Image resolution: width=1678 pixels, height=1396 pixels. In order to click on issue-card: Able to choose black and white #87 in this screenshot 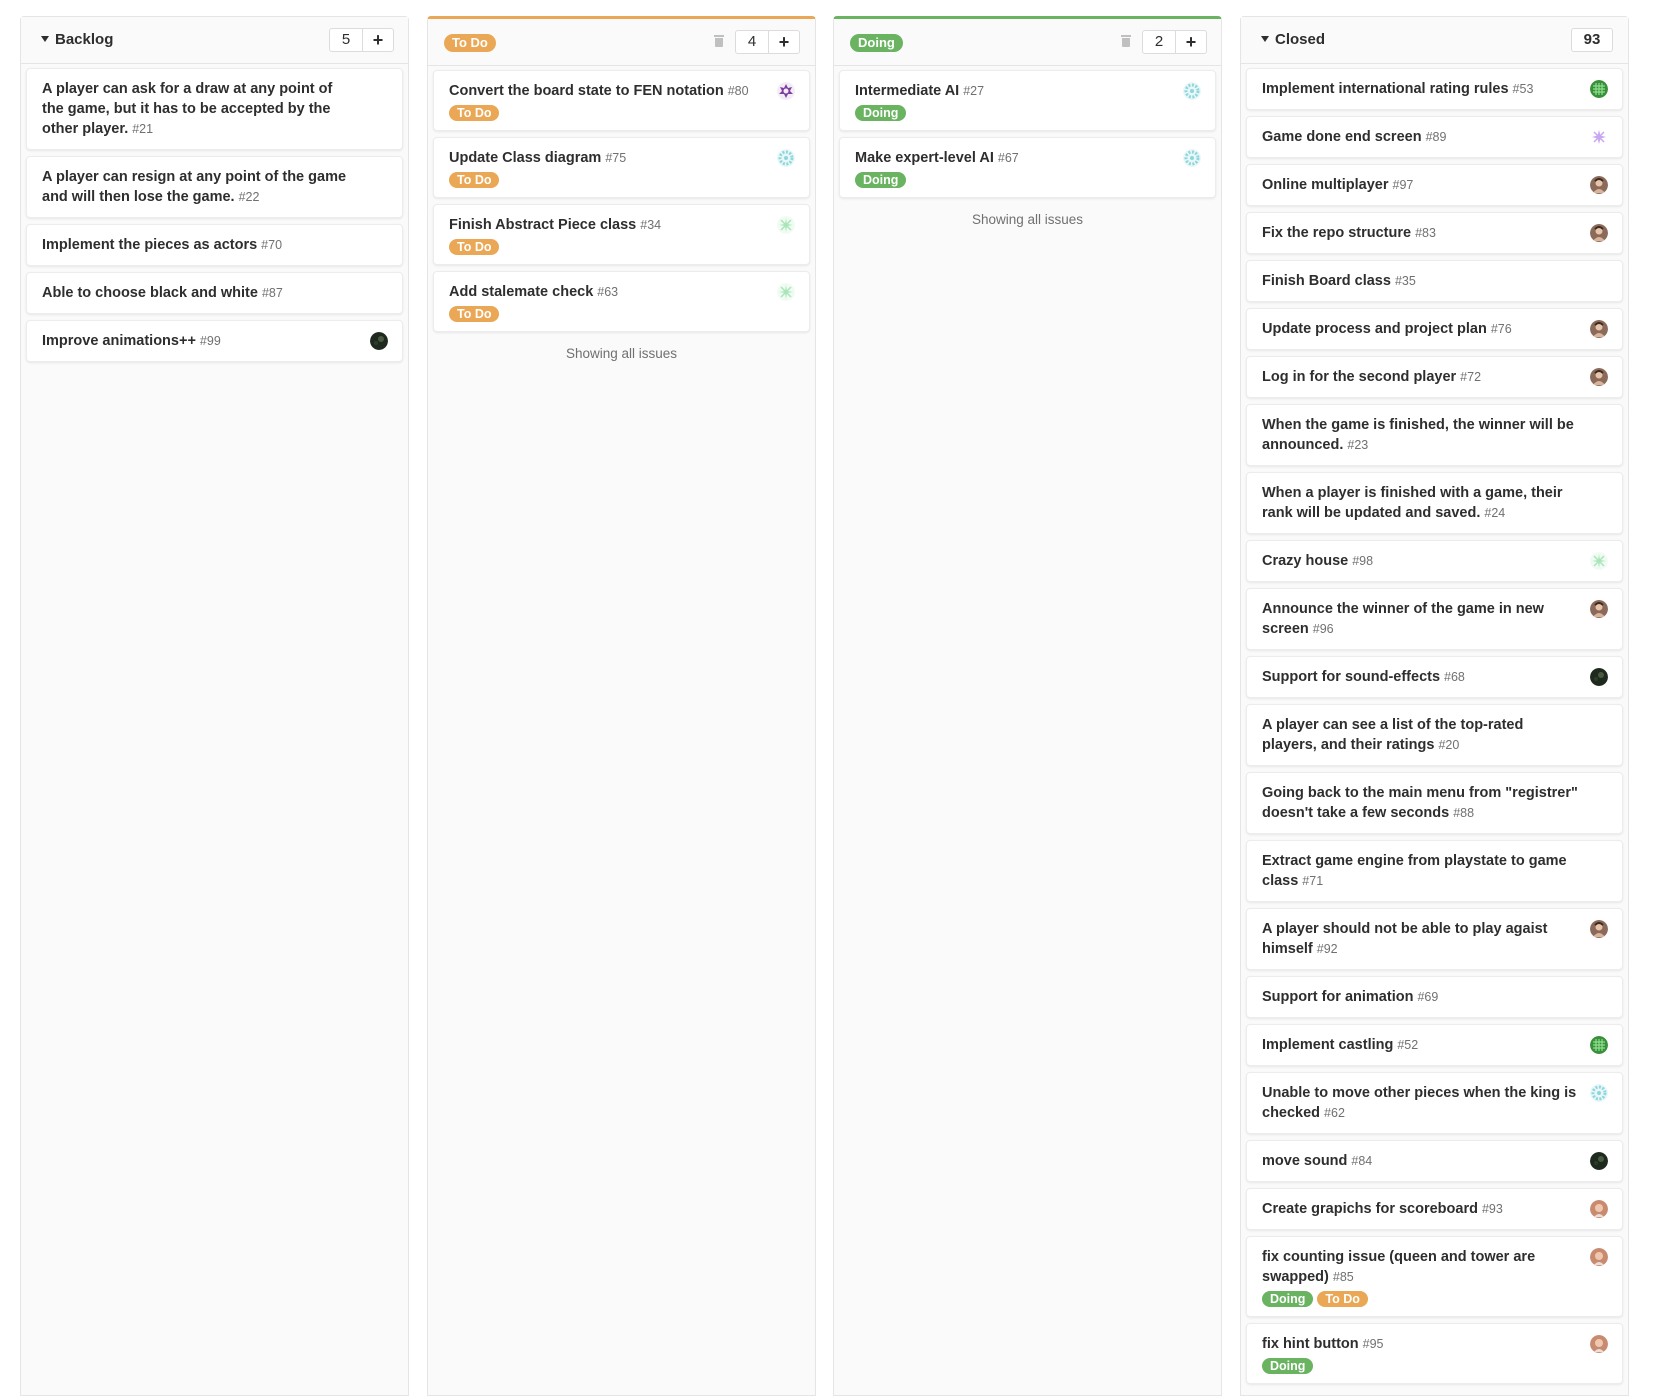, I will do `click(214, 293)`.